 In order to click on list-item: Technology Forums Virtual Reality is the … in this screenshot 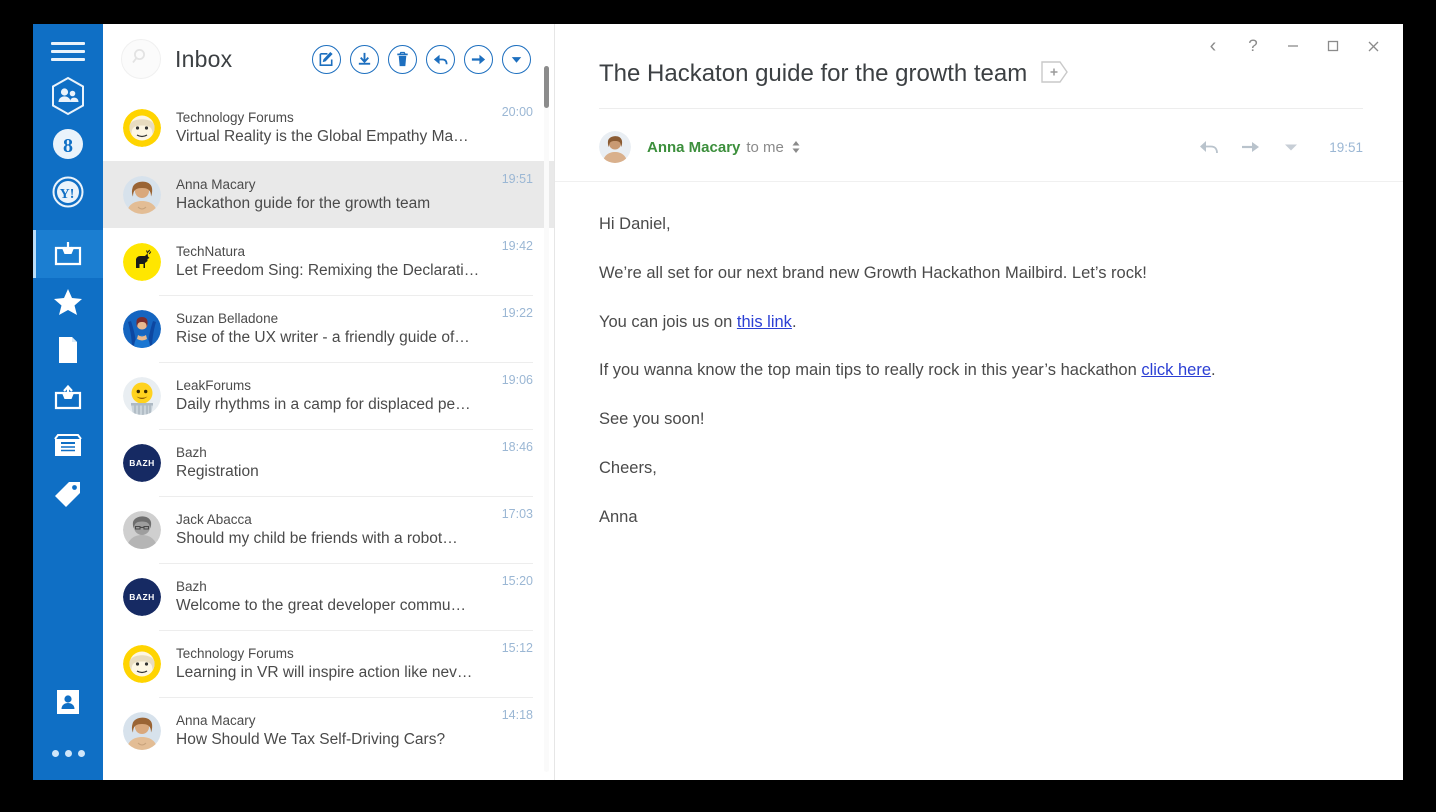, I will do `click(329, 127)`.